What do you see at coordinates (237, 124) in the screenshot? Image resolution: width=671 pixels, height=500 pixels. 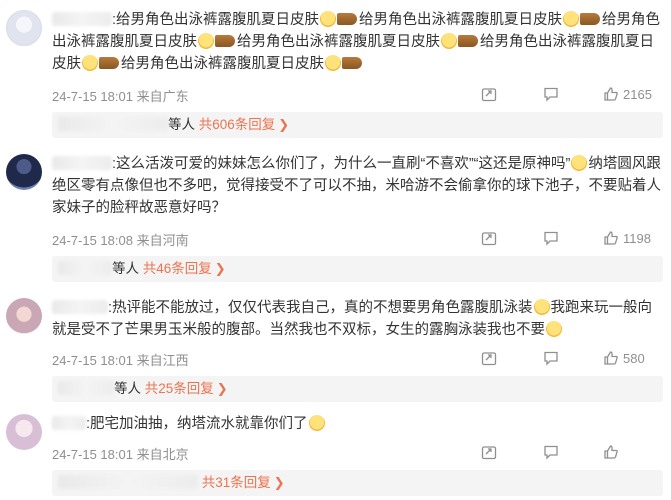 I see `more-replies-link: 共606条回复` at bounding box center [237, 124].